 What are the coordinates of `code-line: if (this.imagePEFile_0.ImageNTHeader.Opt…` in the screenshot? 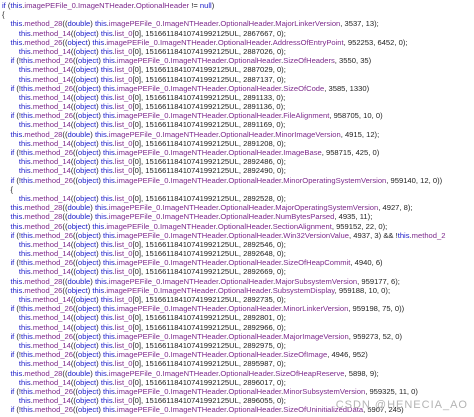 It's located at (108, 5).